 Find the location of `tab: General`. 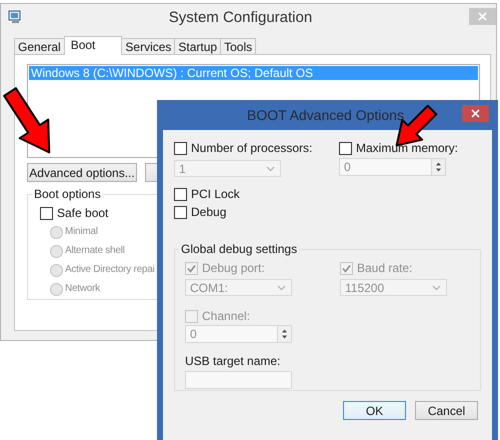

tab: General is located at coordinates (39, 46).